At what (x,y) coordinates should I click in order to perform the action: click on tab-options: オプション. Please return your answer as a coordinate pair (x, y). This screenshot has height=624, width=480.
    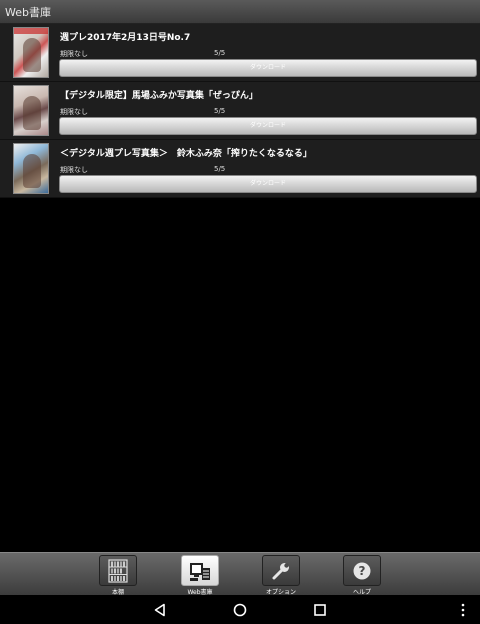
    Looking at the image, I should click on (281, 574).